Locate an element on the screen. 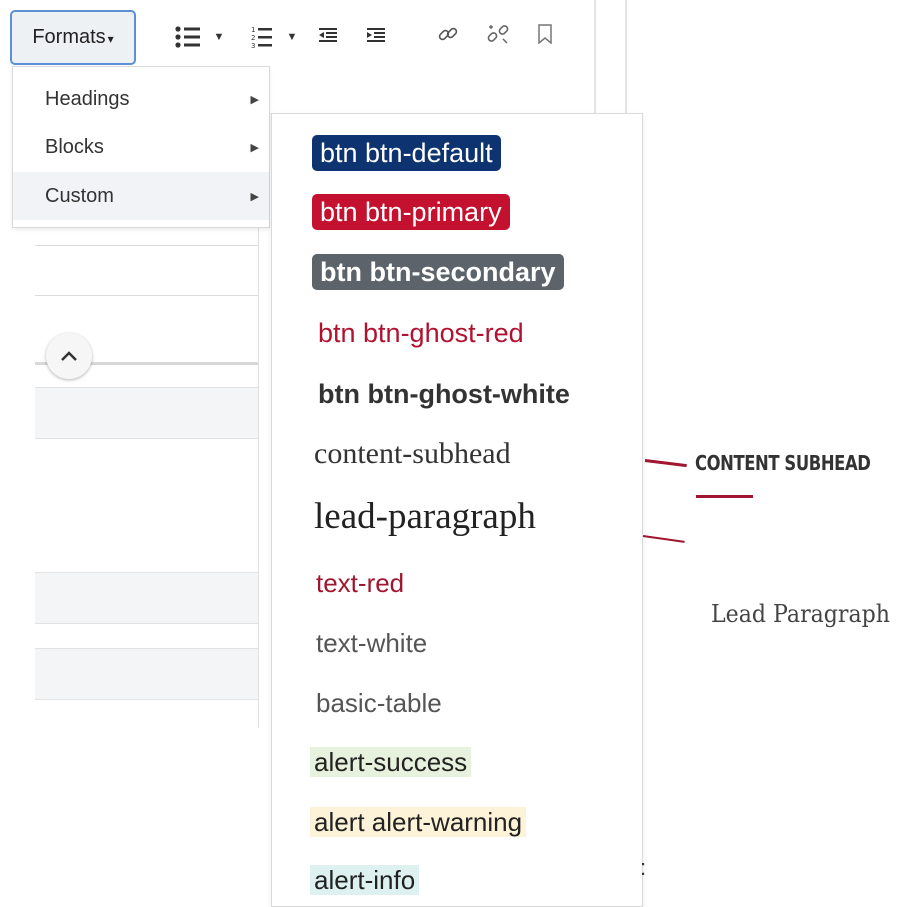  format-label: btn btn-primary is located at coordinates (411, 212).